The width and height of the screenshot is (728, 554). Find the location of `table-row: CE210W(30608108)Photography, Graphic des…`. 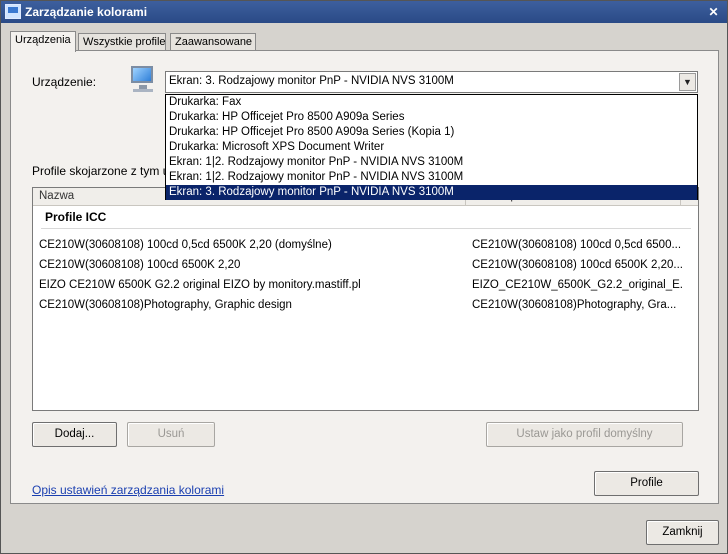

table-row: CE210W(30608108)Photography, Graphic des… is located at coordinates (365, 306).